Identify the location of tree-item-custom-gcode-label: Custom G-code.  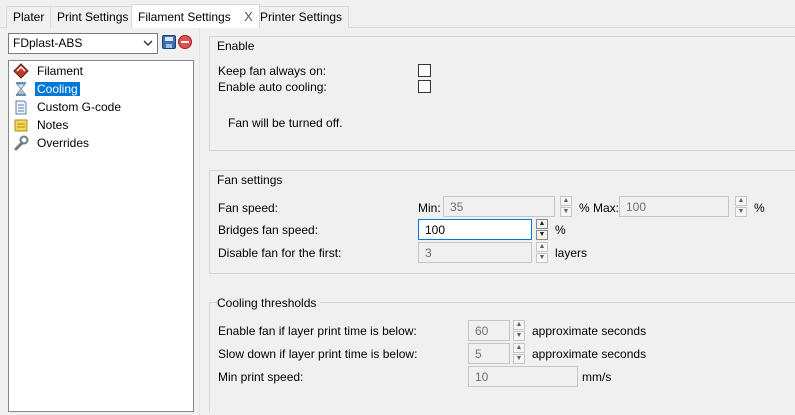
(79, 107).